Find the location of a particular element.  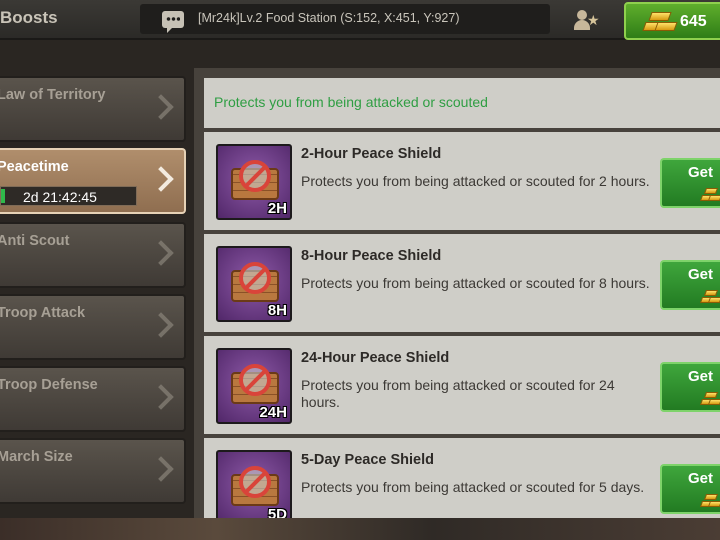

sidebar-item-troop-defense: Troop Defense is located at coordinates (93, 399).